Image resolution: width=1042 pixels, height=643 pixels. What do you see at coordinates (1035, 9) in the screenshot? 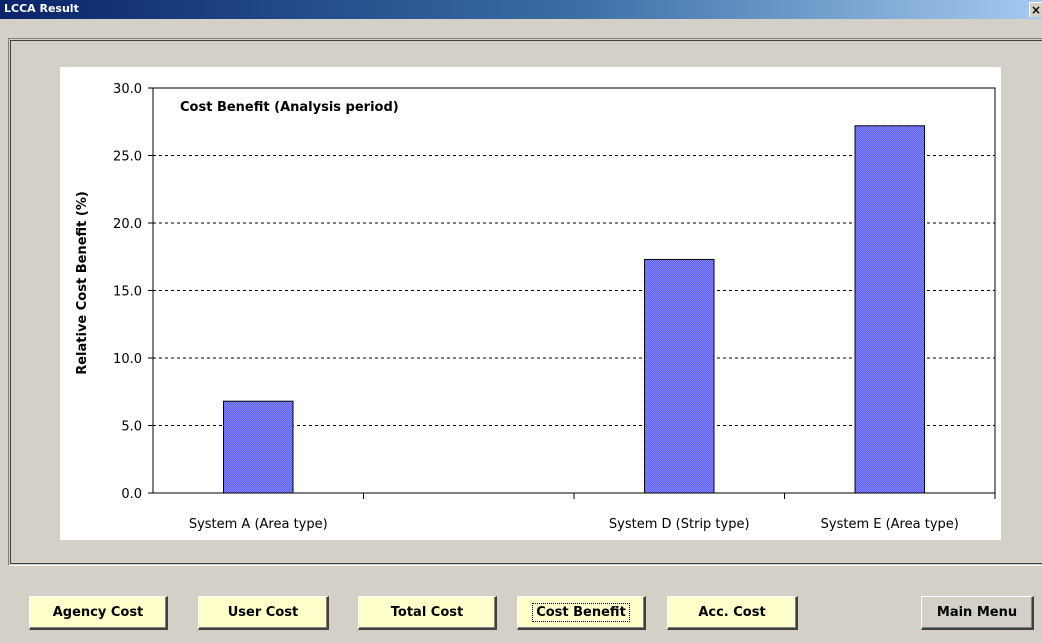
I see `close-icon: ×` at bounding box center [1035, 9].